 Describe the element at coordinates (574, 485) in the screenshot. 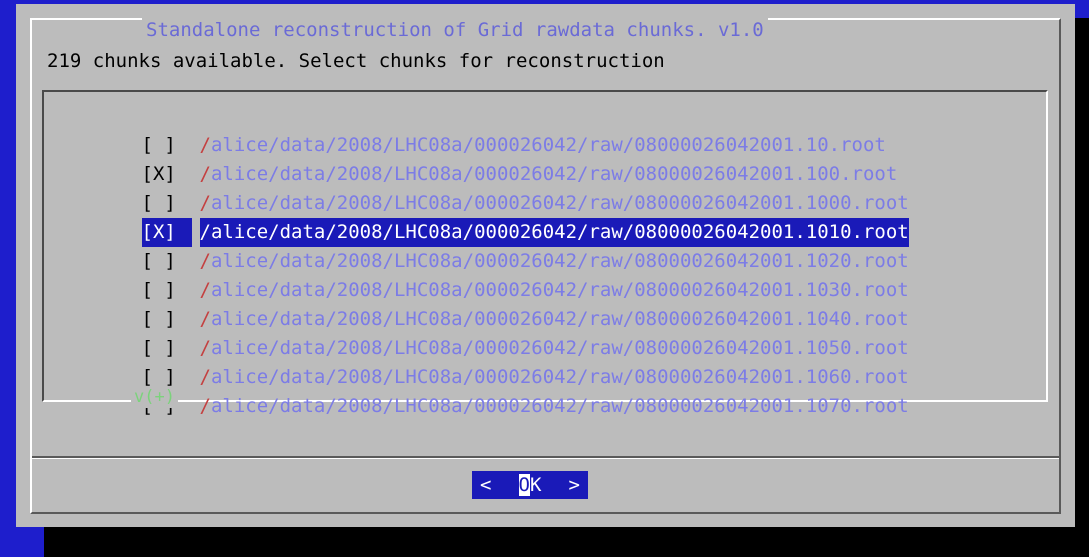

I see `ok-bracket-right: >` at that location.